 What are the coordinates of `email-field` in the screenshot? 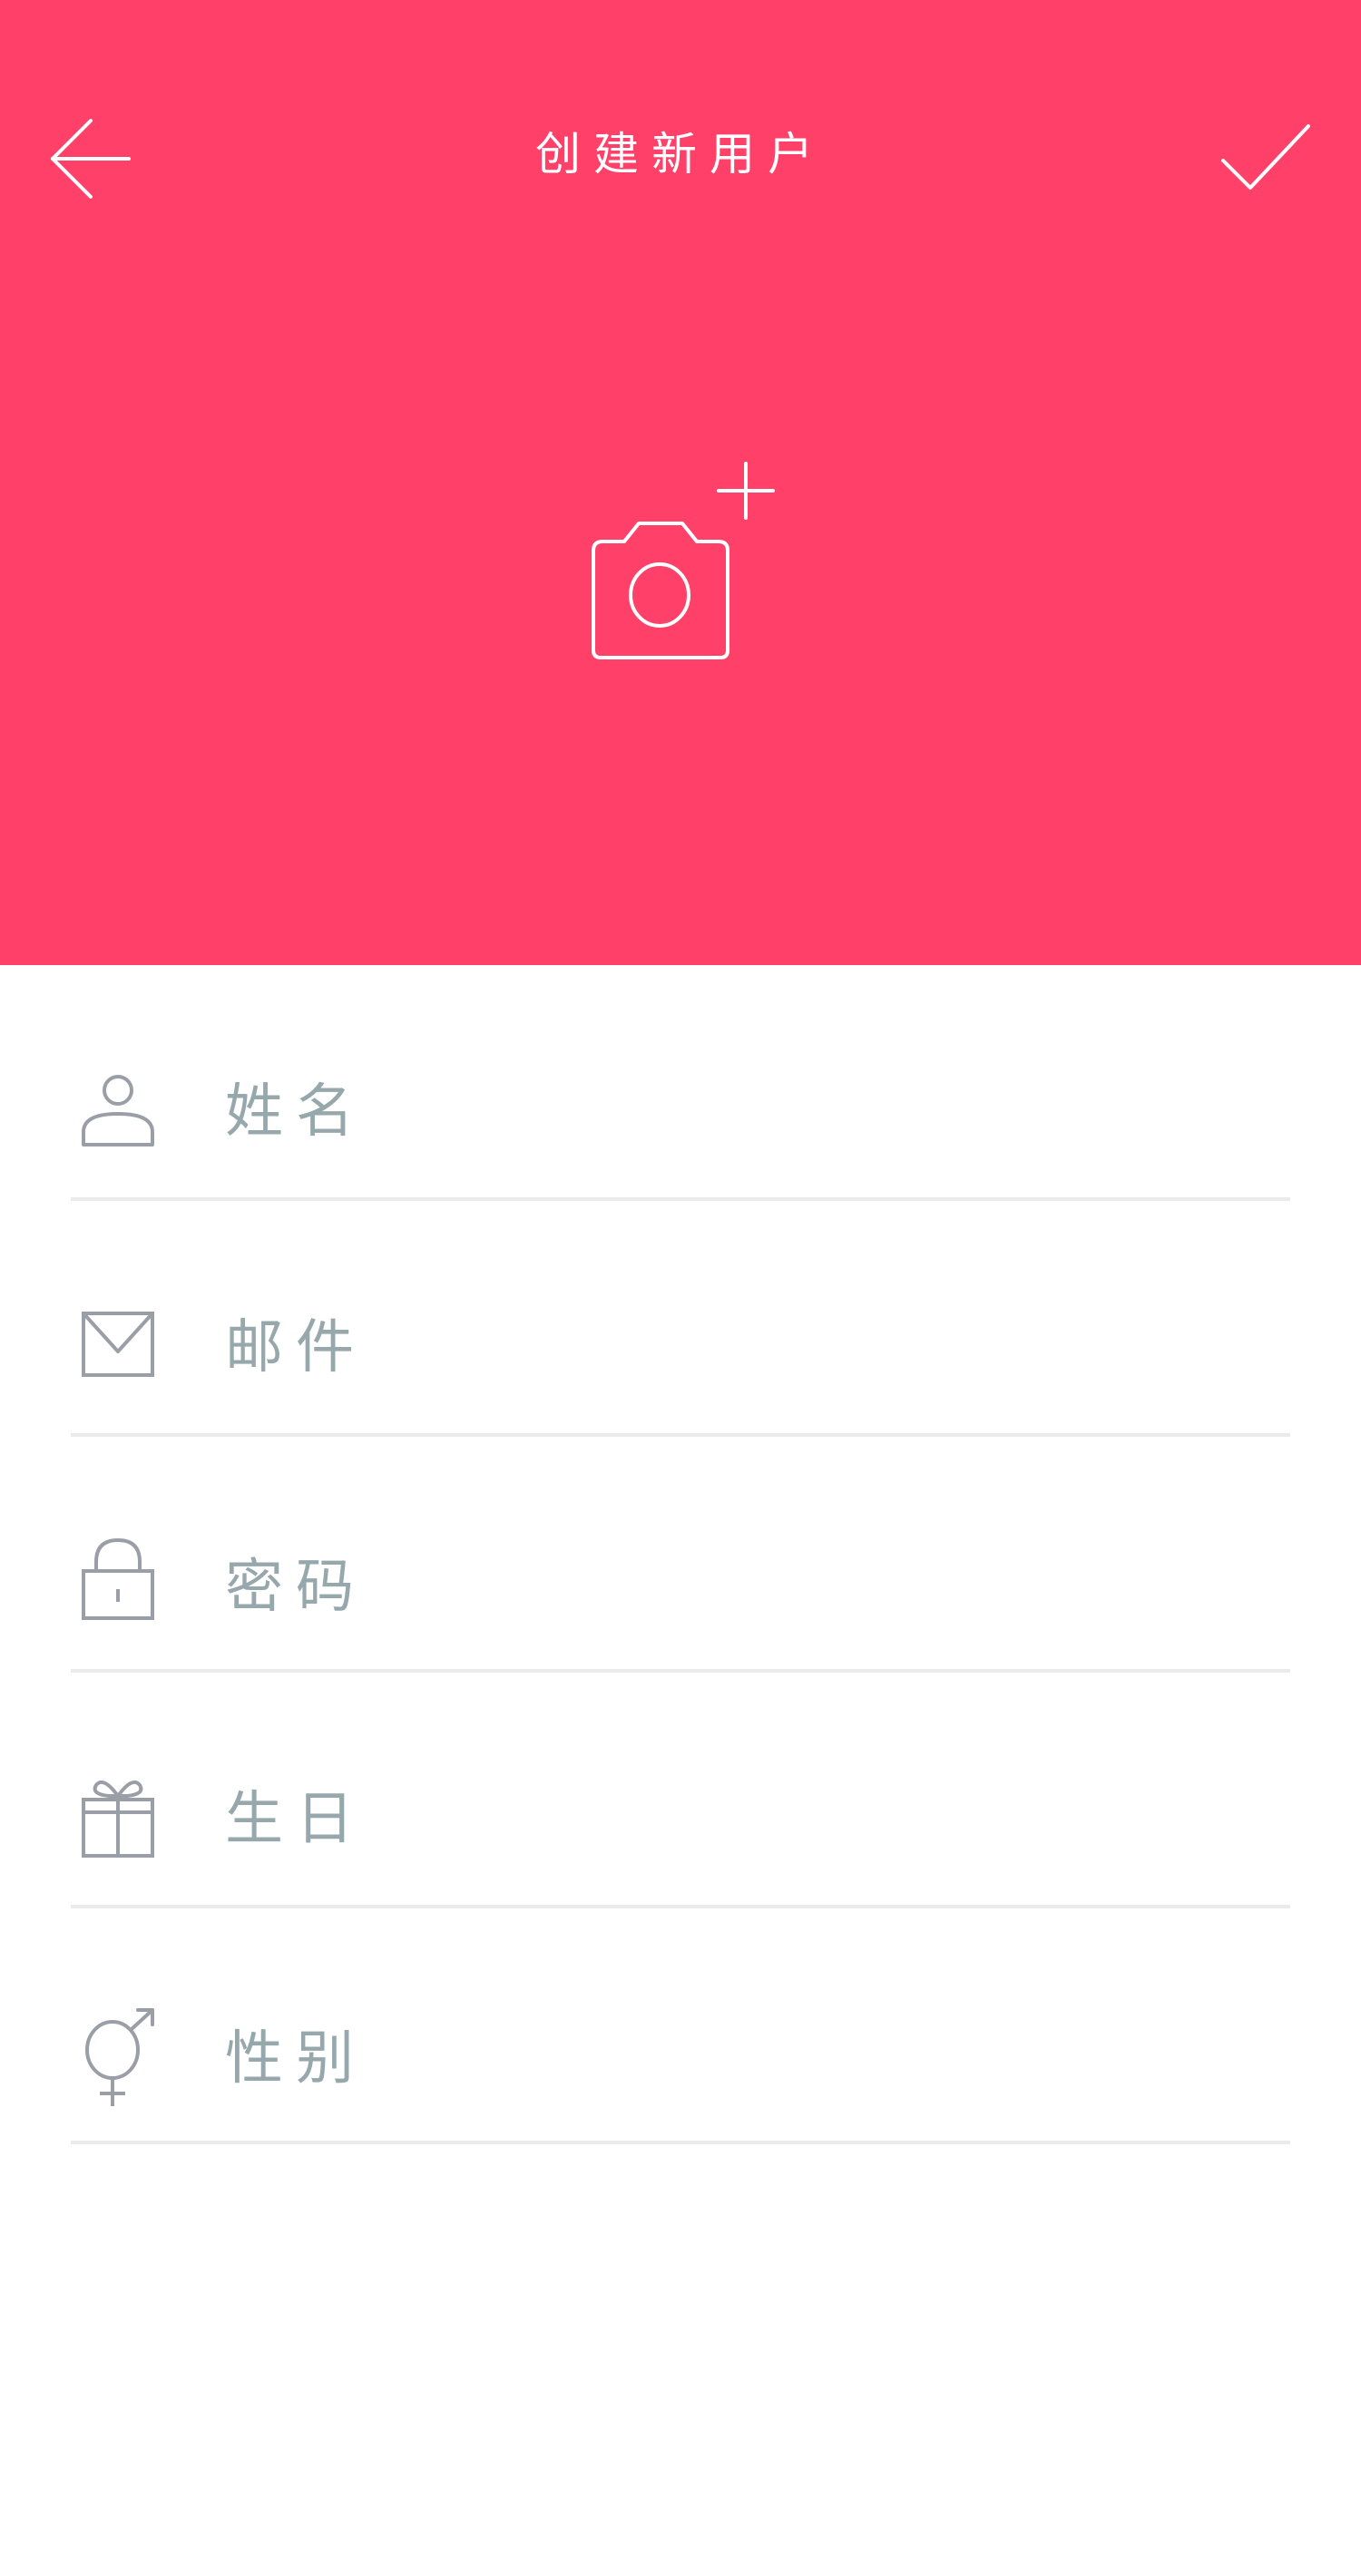 It's located at (680, 1319).